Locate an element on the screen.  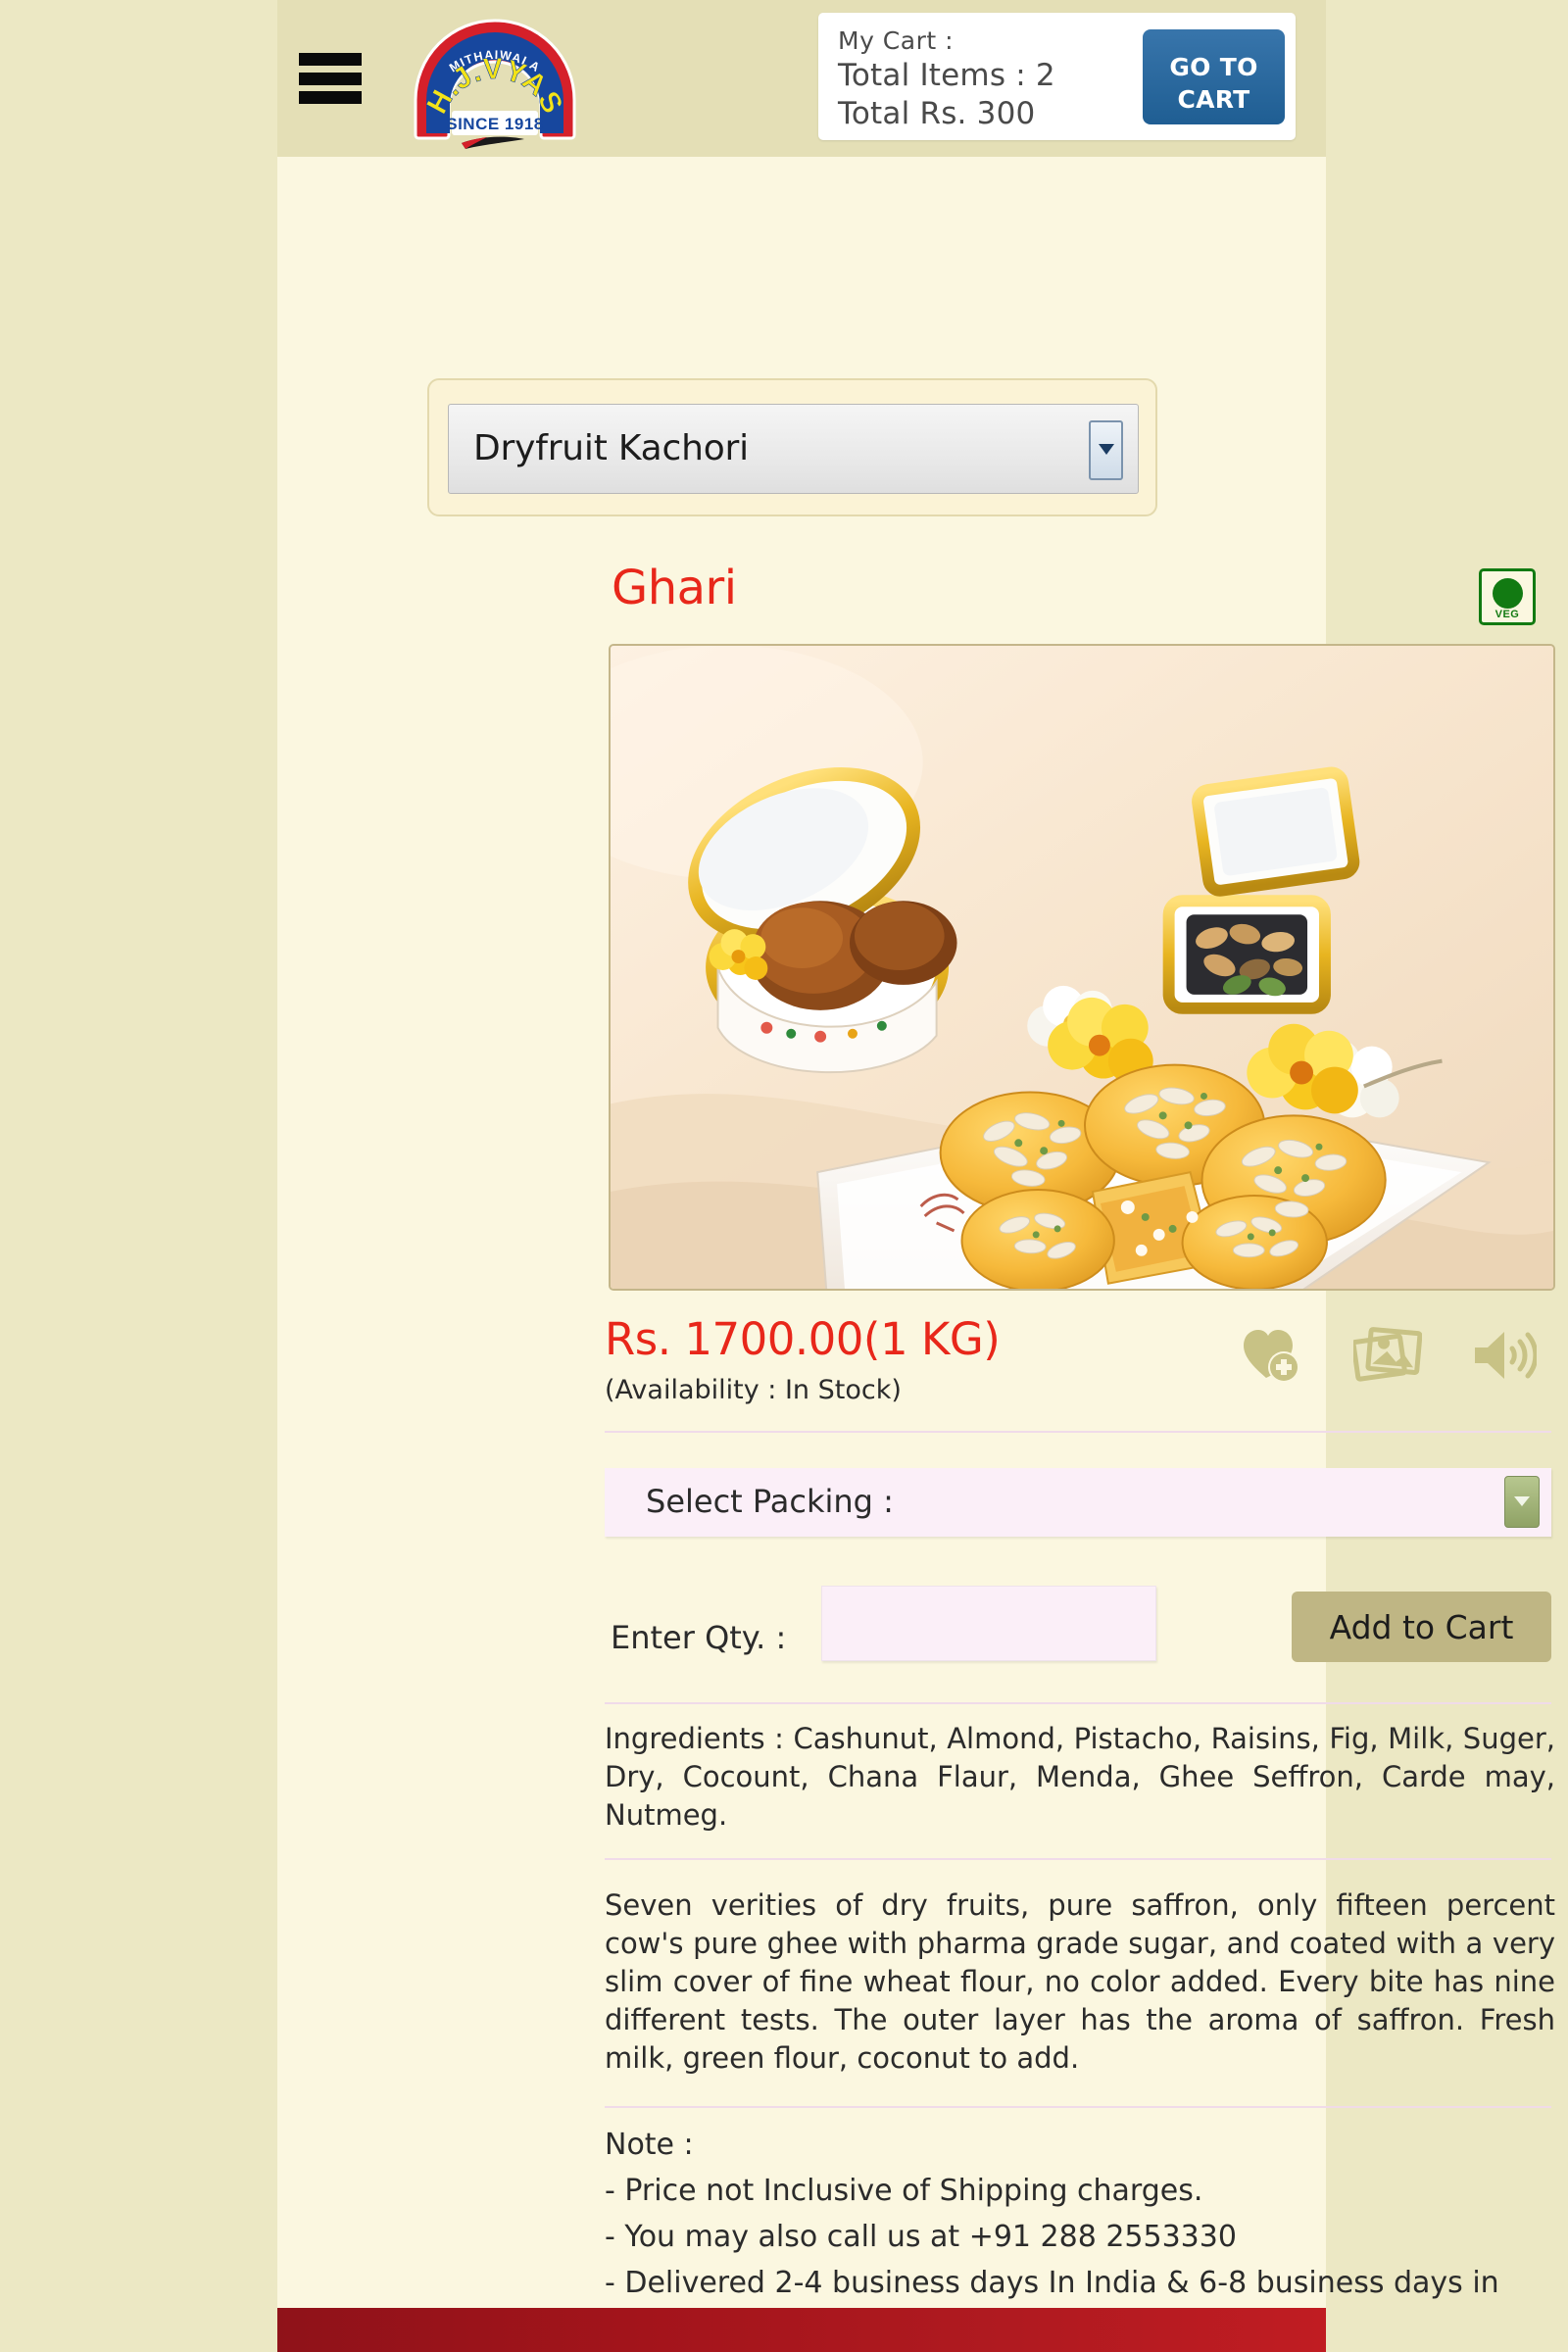
add-to-cart-button: Add to Cart is located at coordinates (1421, 1627).